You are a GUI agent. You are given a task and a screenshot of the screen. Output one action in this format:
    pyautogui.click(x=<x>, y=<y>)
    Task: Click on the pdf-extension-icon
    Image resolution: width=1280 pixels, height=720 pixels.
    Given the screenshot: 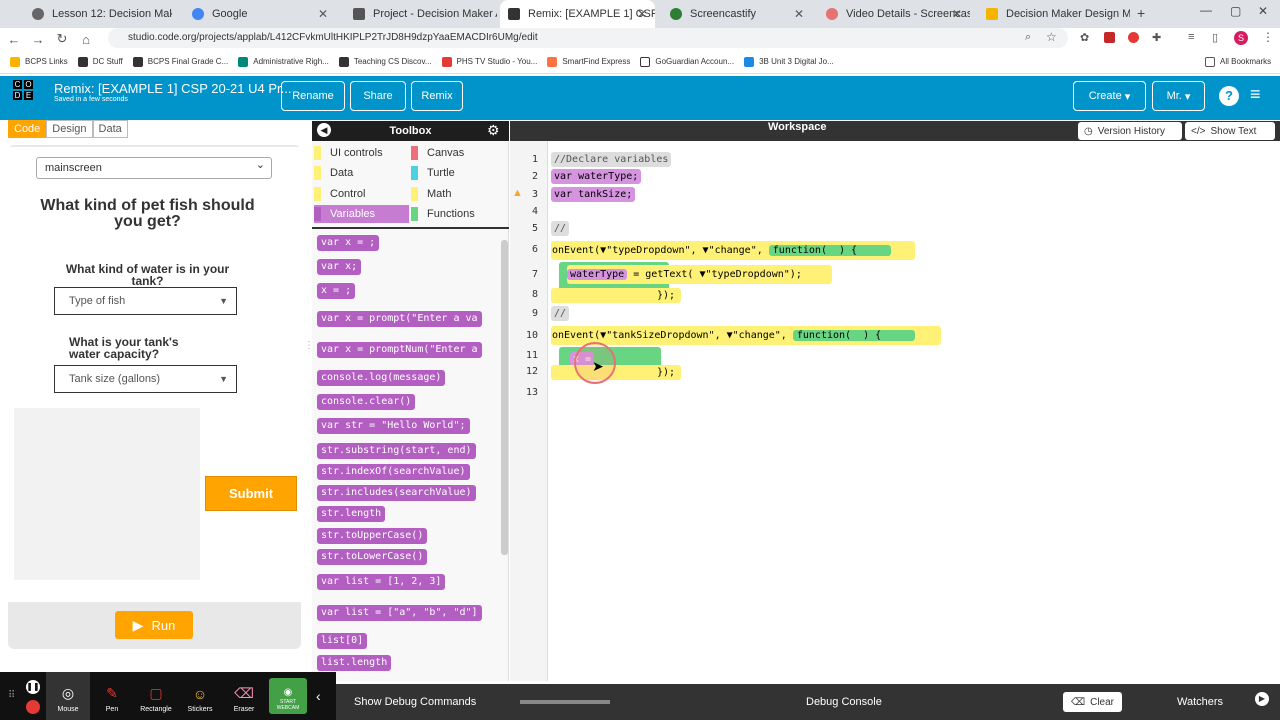 What is the action you would take?
    pyautogui.click(x=1109, y=37)
    